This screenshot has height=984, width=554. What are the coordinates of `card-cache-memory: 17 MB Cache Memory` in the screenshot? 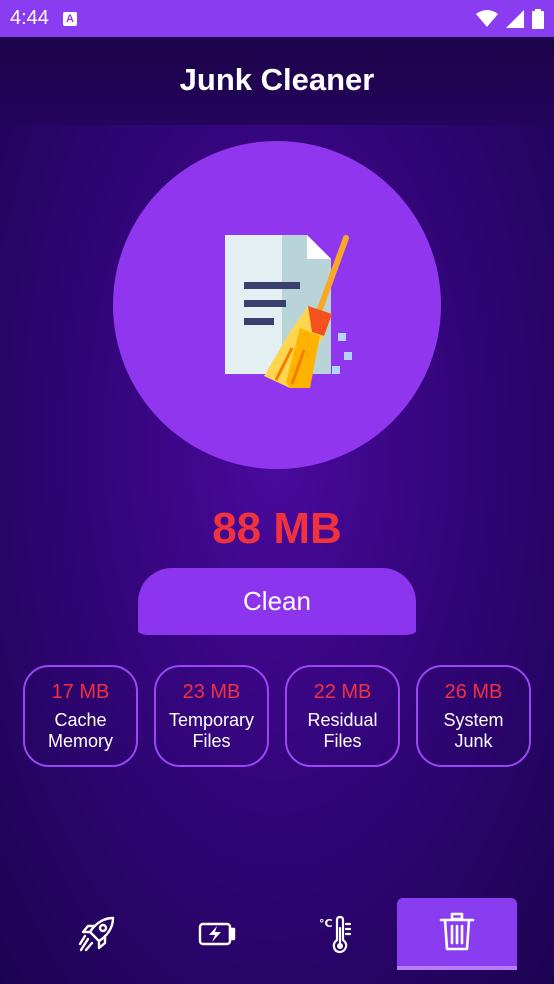 It's located at (80, 716).